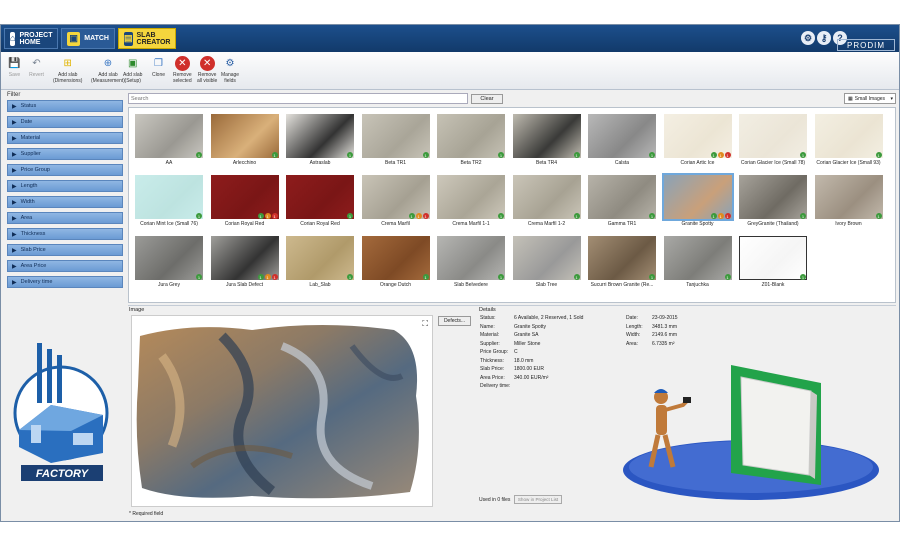 This screenshot has height=550, width=900. Describe the element at coordinates (36, 67) in the screenshot. I see `revert-button: ↶ Revert` at that location.